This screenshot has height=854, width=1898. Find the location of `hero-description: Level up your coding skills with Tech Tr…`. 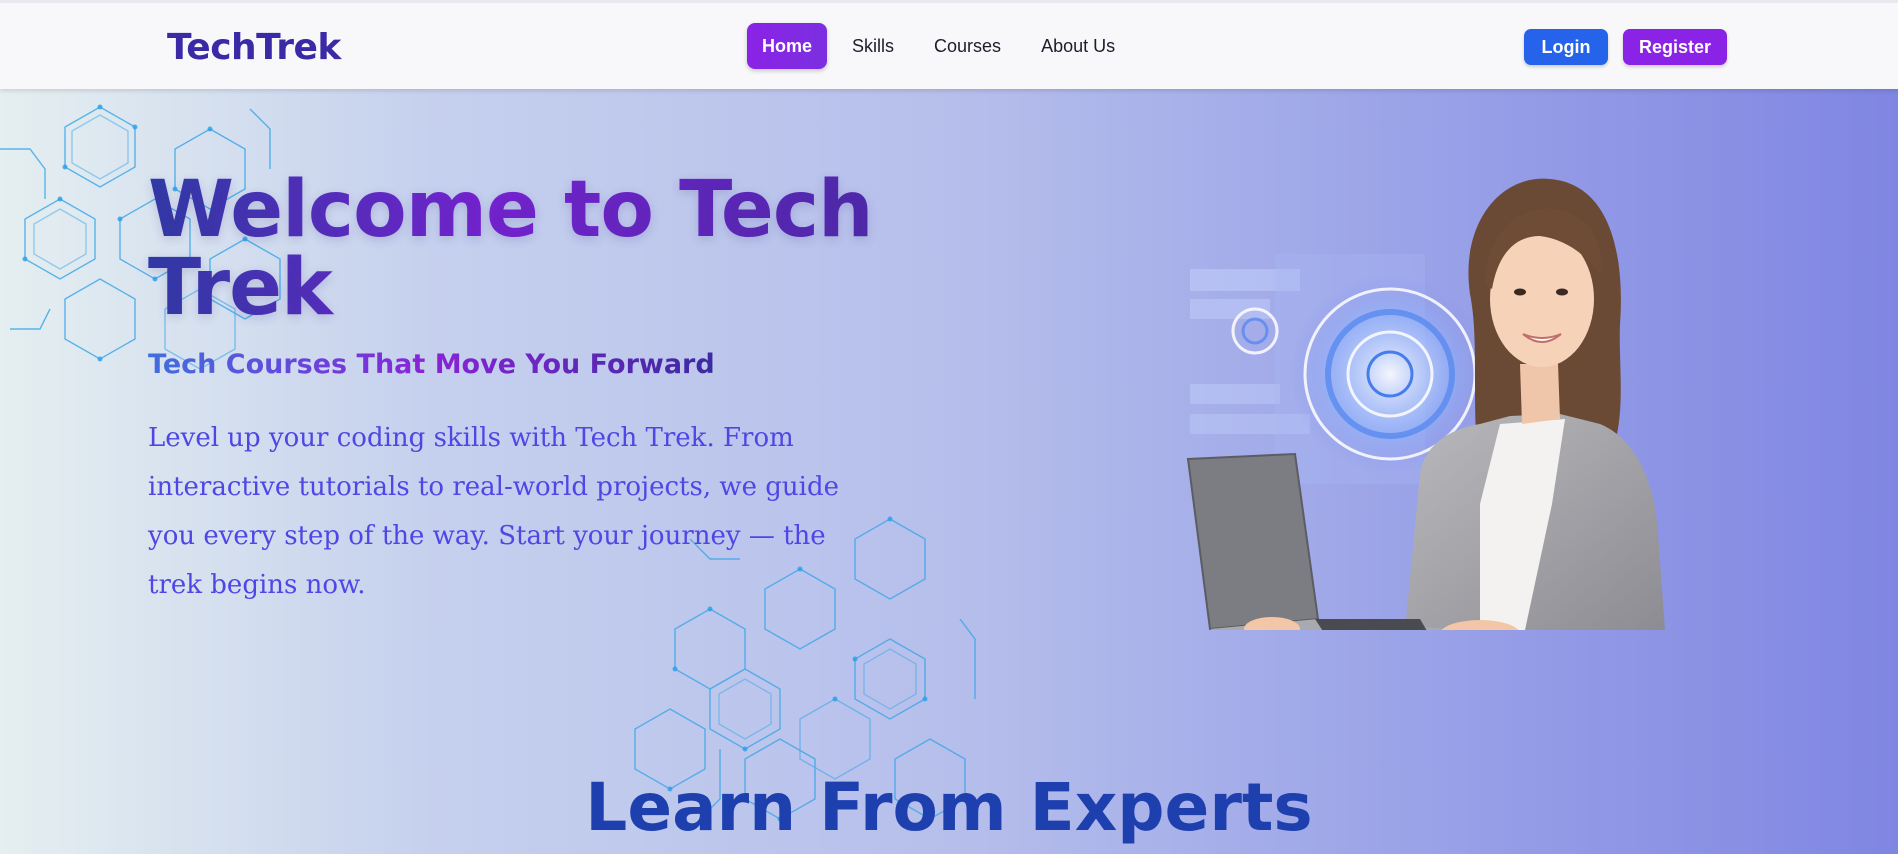

hero-description: Level up your coding skills with Tech Tr… is located at coordinates (493, 511).